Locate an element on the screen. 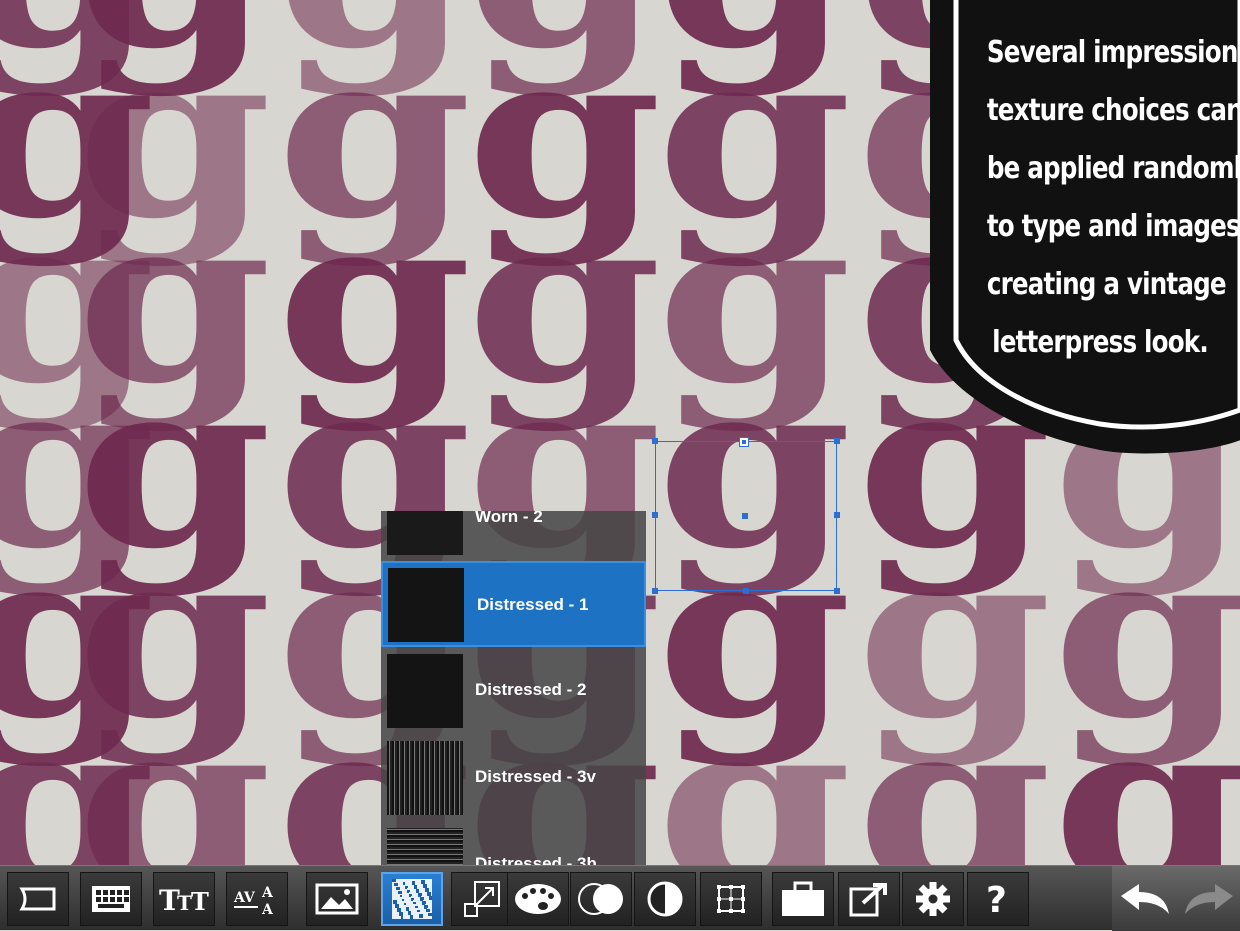 This screenshot has height=931, width=1240. contrast-button is located at coordinates (665, 899).